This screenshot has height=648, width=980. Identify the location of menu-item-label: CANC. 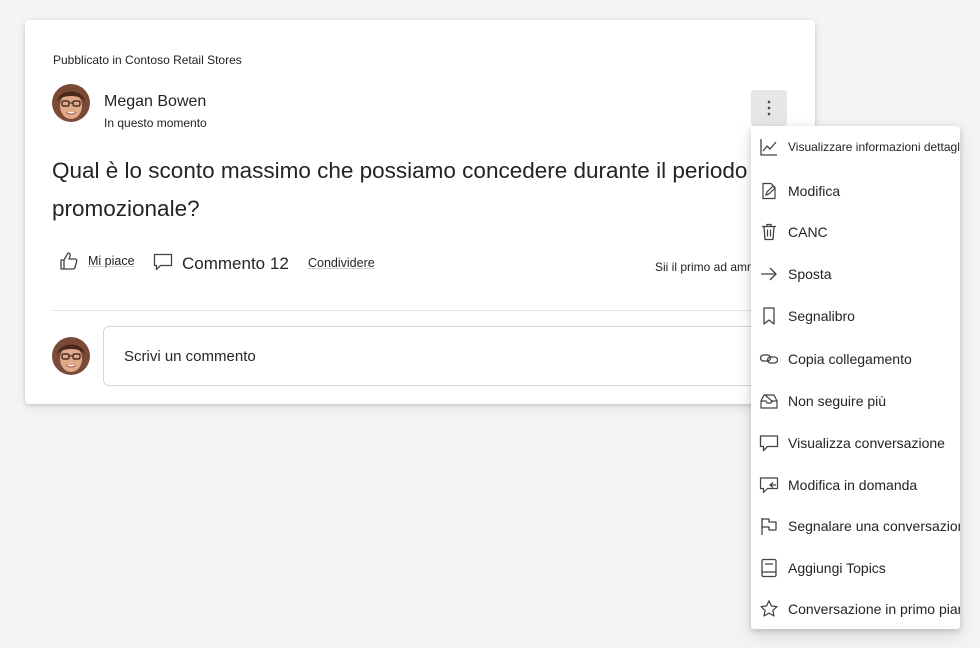
(808, 232).